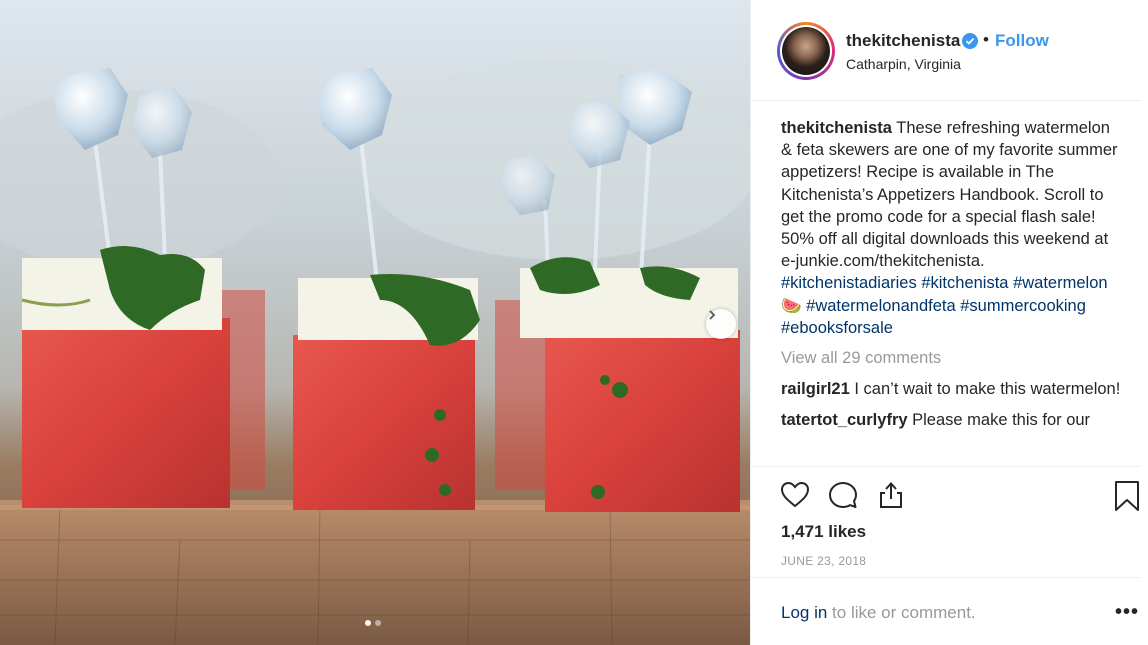 The height and width of the screenshot is (645, 1148). I want to click on hashtag-link: #kitchenista, so click(964, 283).